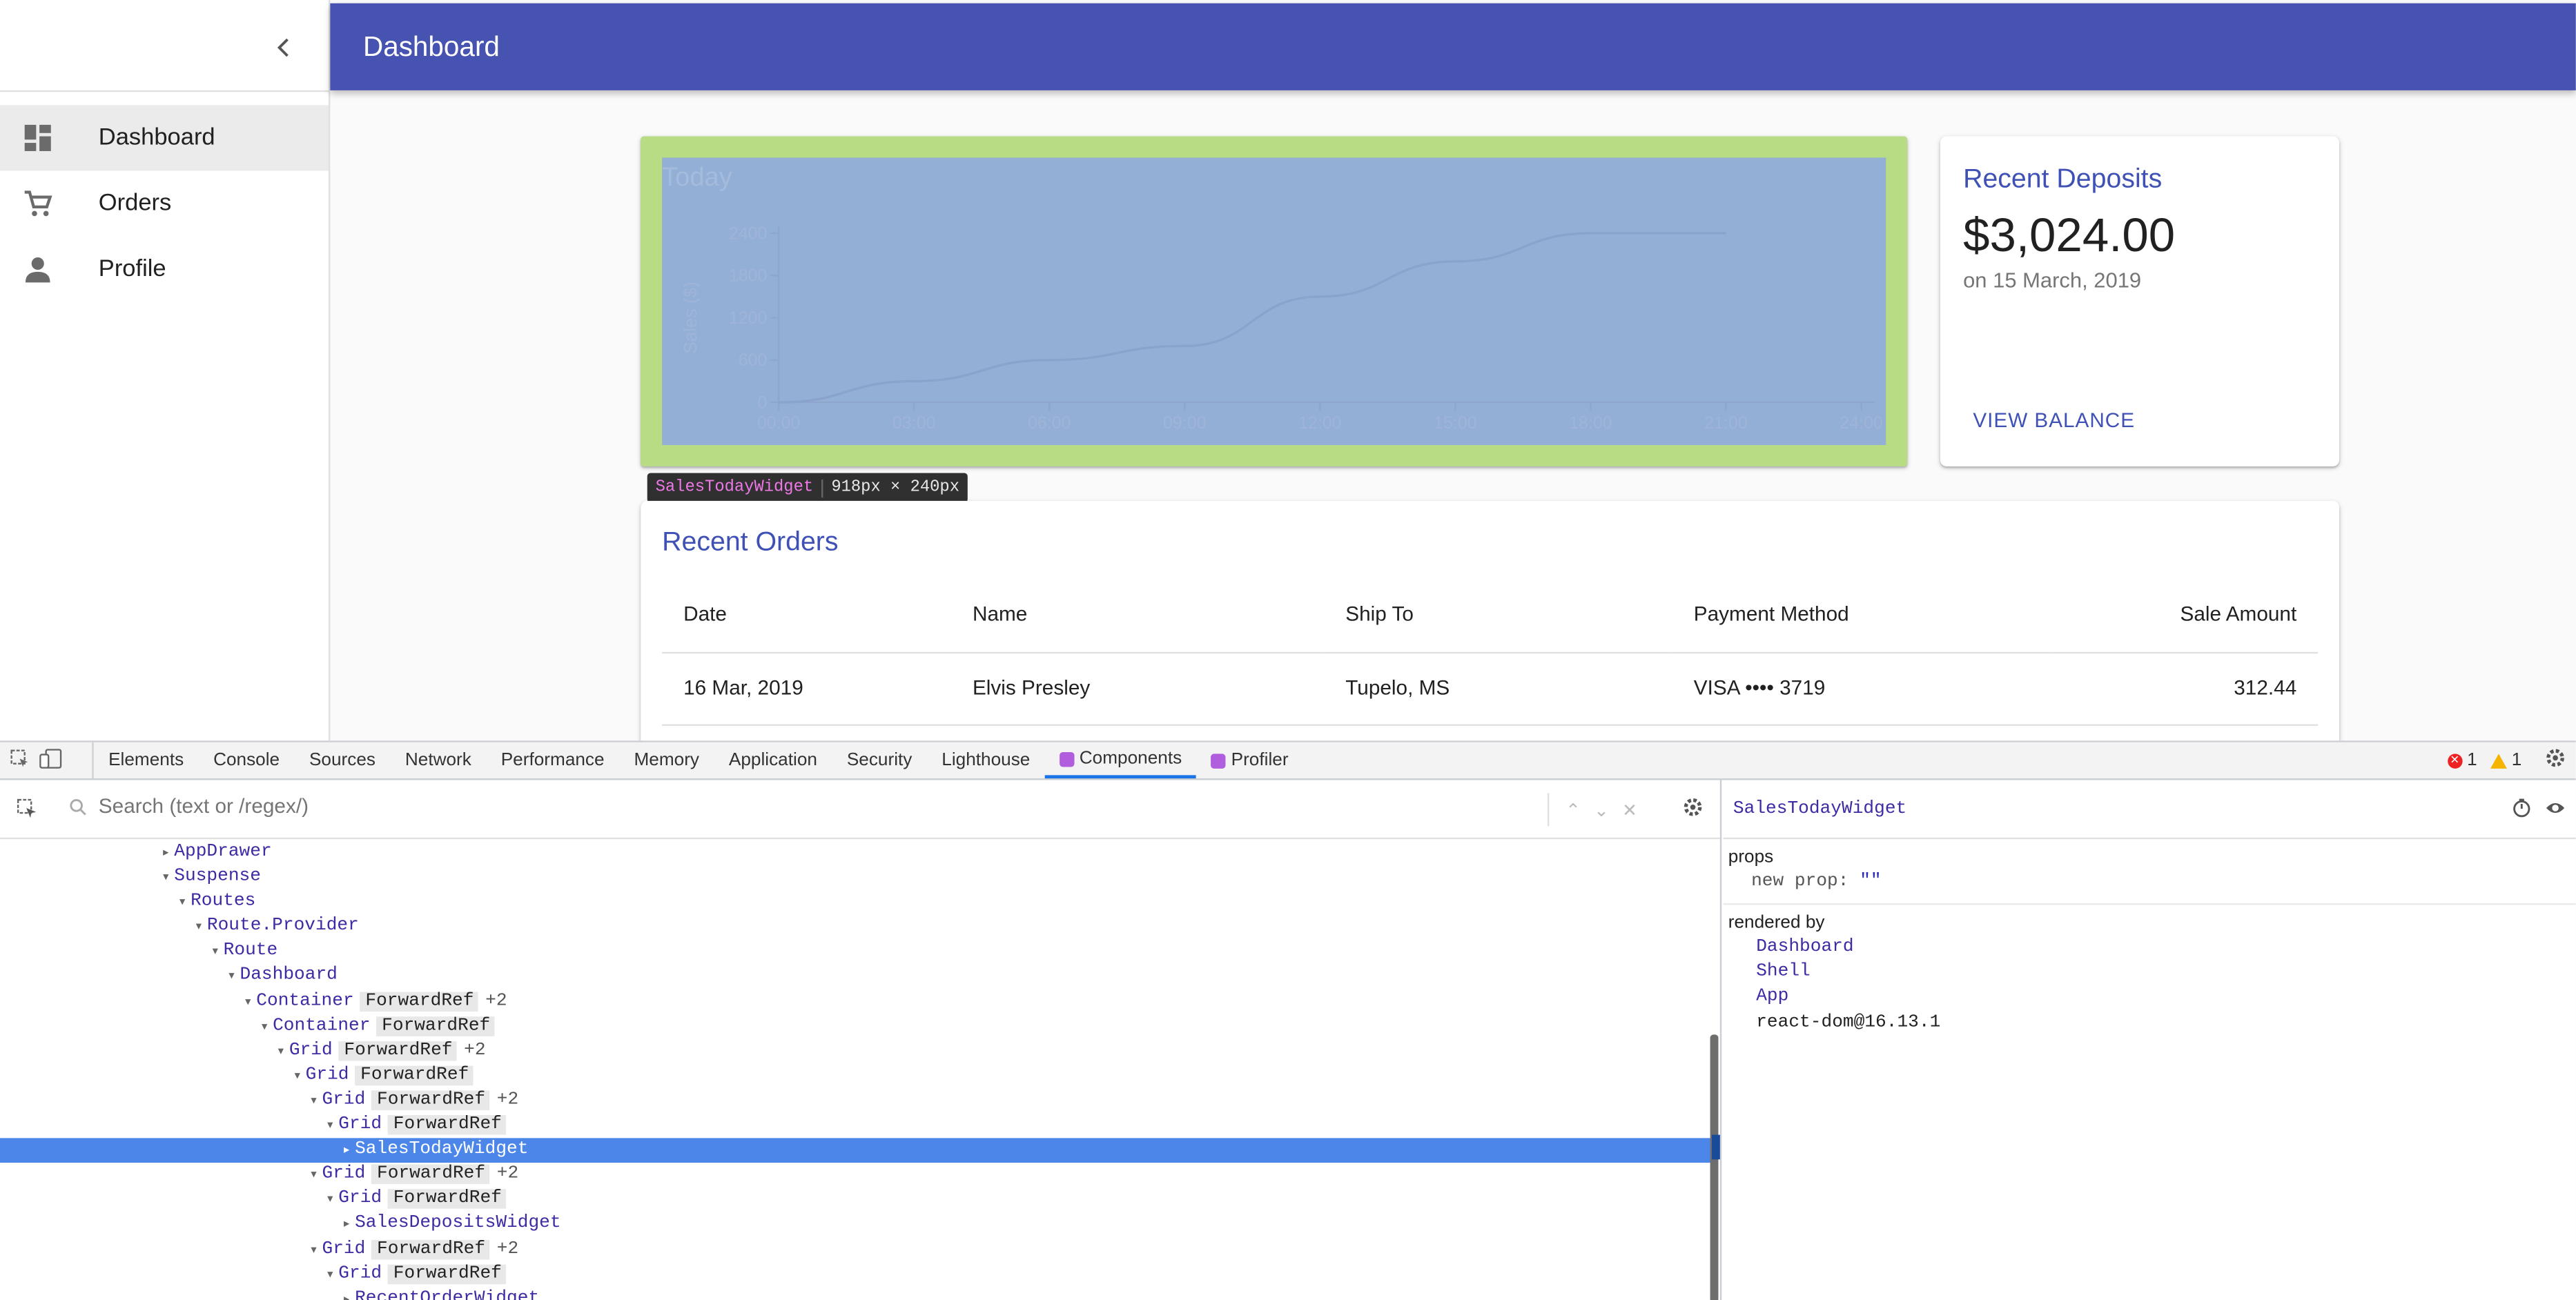 The image size is (2576, 1300). What do you see at coordinates (27, 811) in the screenshot?
I see `select-element-icon` at bounding box center [27, 811].